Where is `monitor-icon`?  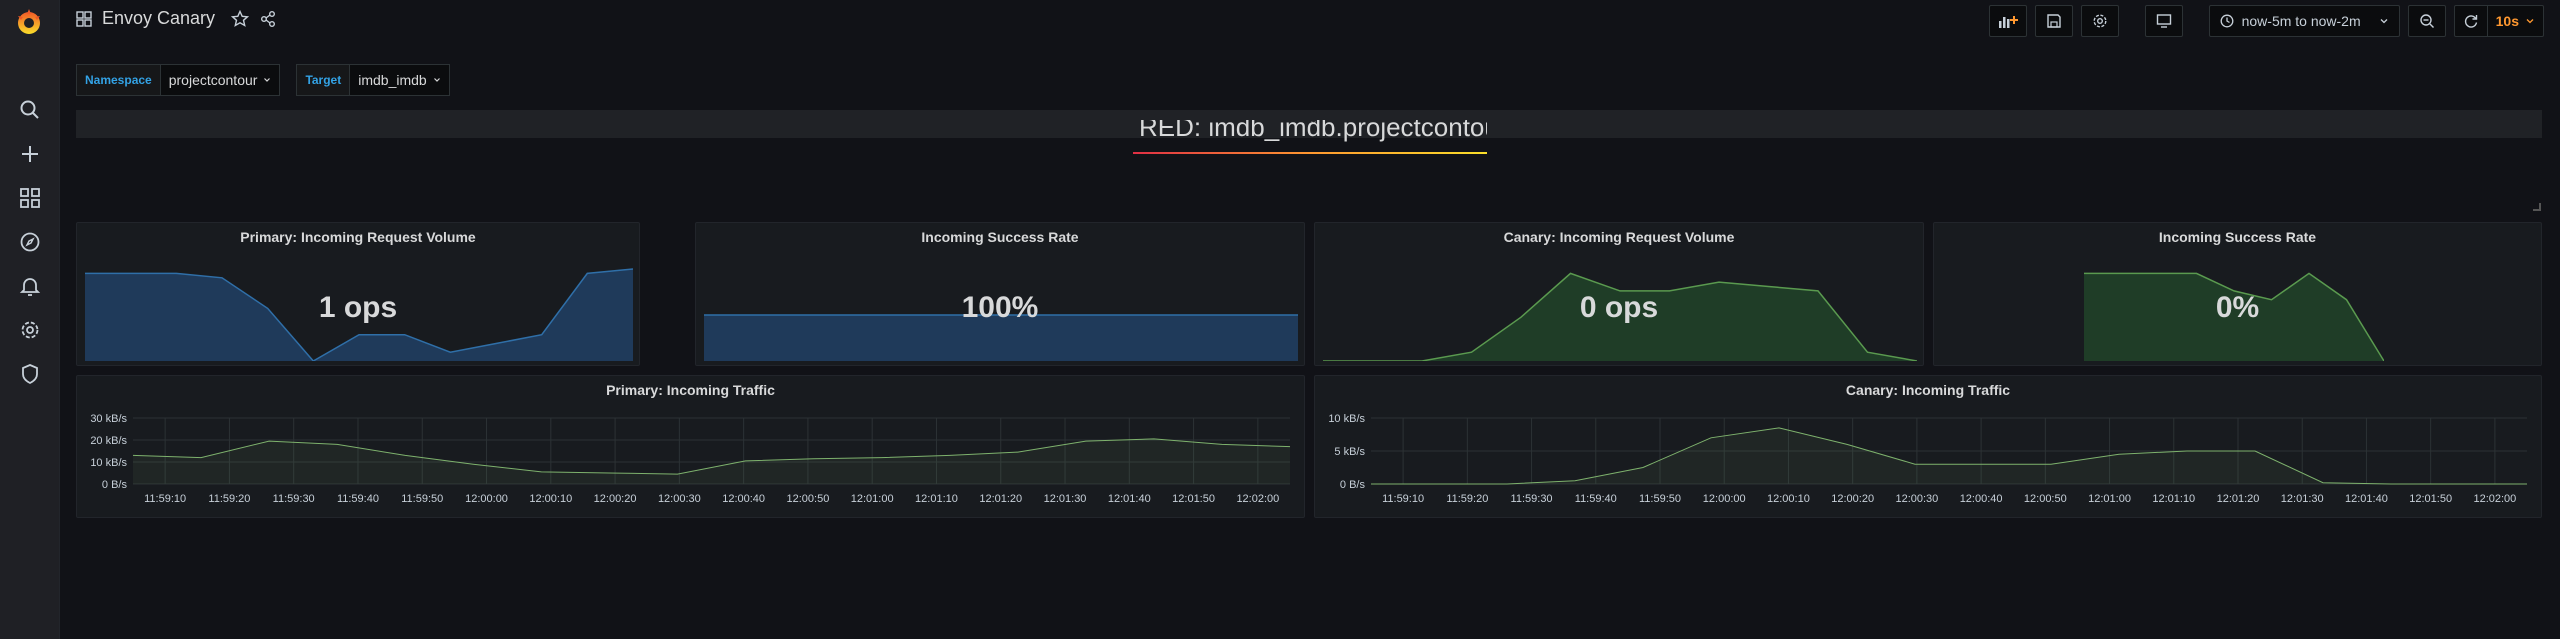 monitor-icon is located at coordinates (2163, 21).